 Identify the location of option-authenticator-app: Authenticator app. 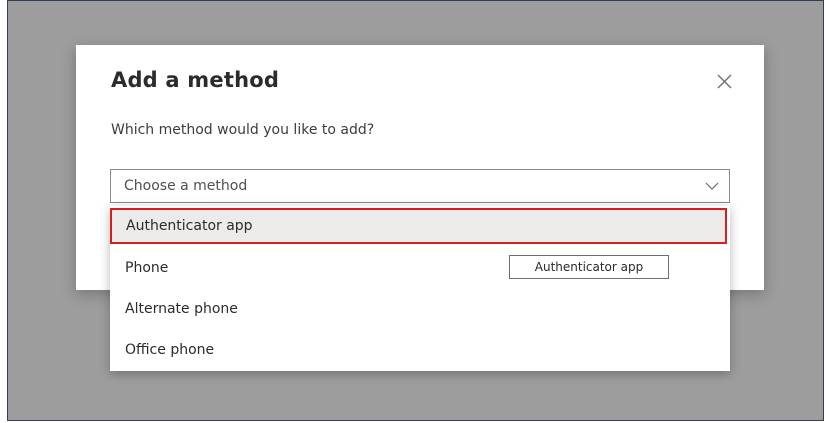
(418, 226).